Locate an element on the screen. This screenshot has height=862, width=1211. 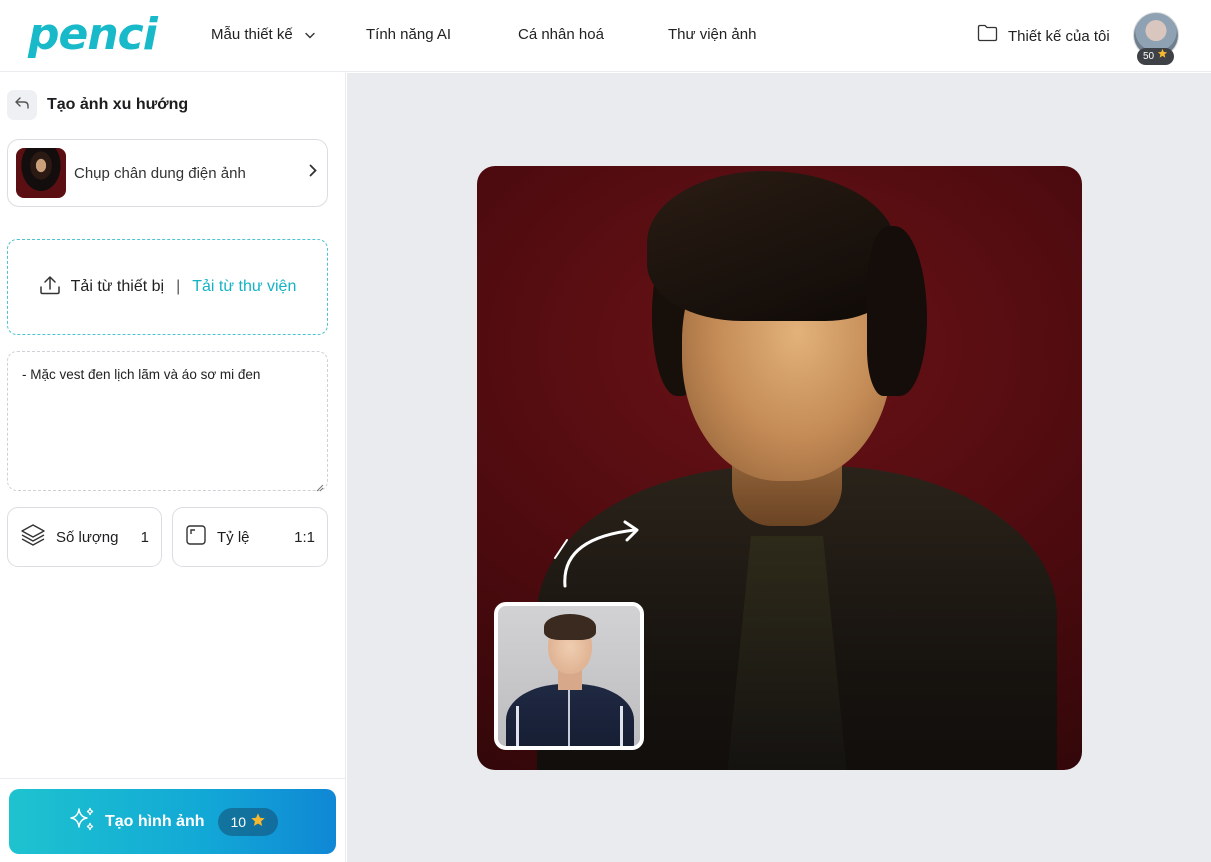
reference-hair is located at coordinates (570, 627).